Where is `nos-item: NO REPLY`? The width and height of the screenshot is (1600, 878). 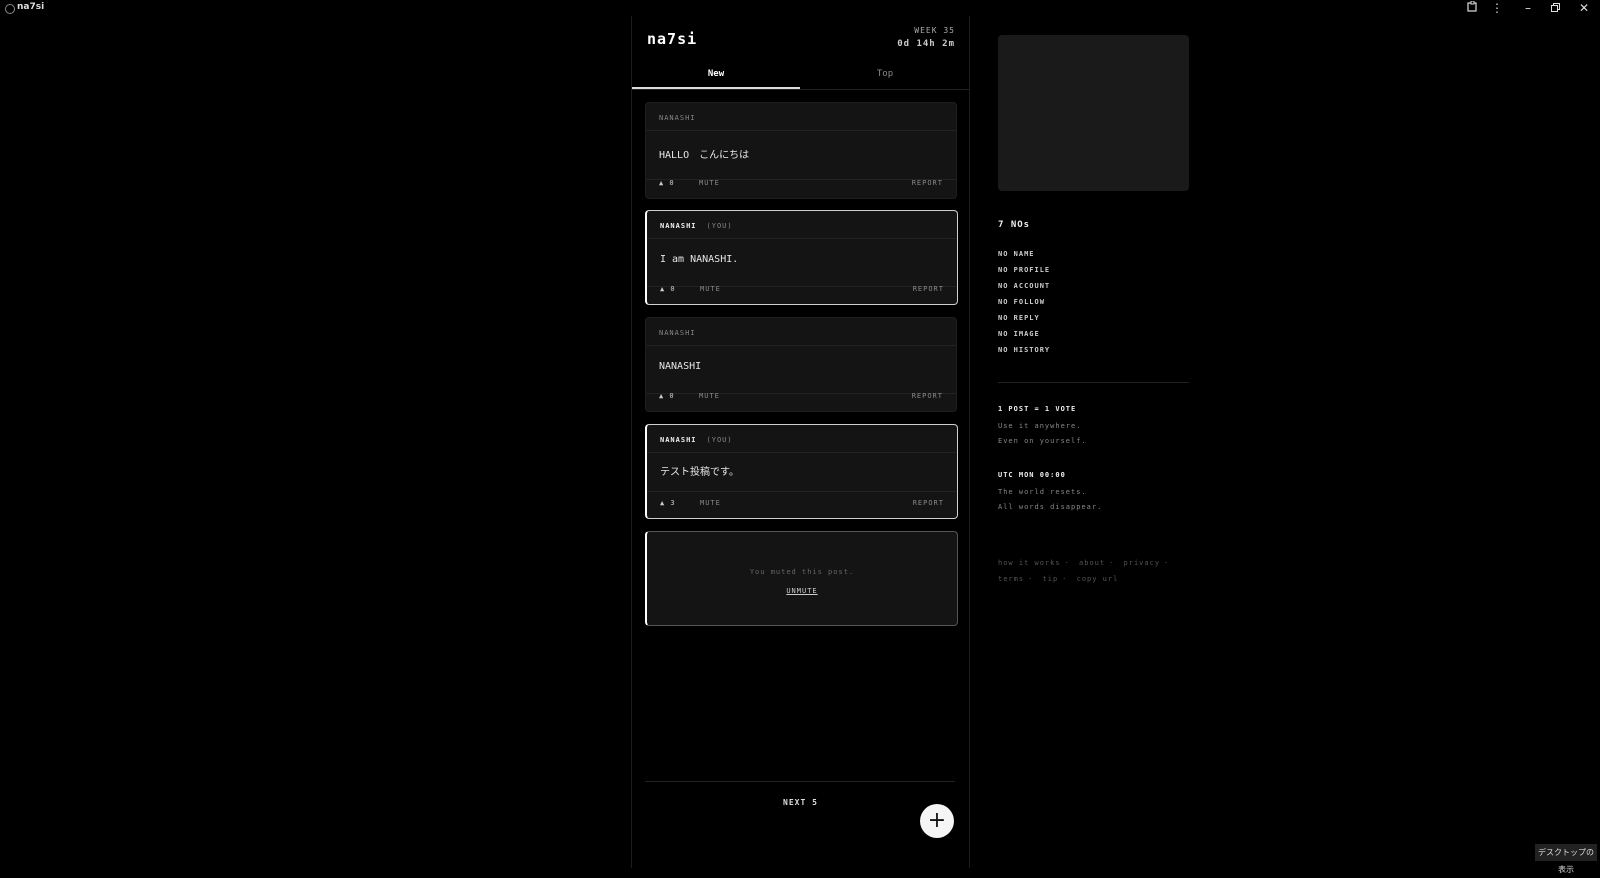 nos-item: NO REPLY is located at coordinates (1019, 318).